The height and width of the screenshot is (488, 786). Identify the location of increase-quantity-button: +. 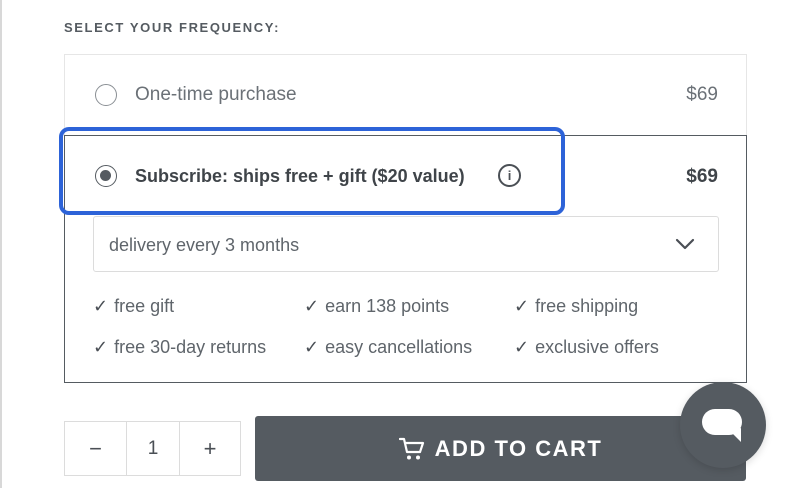
(210, 448).